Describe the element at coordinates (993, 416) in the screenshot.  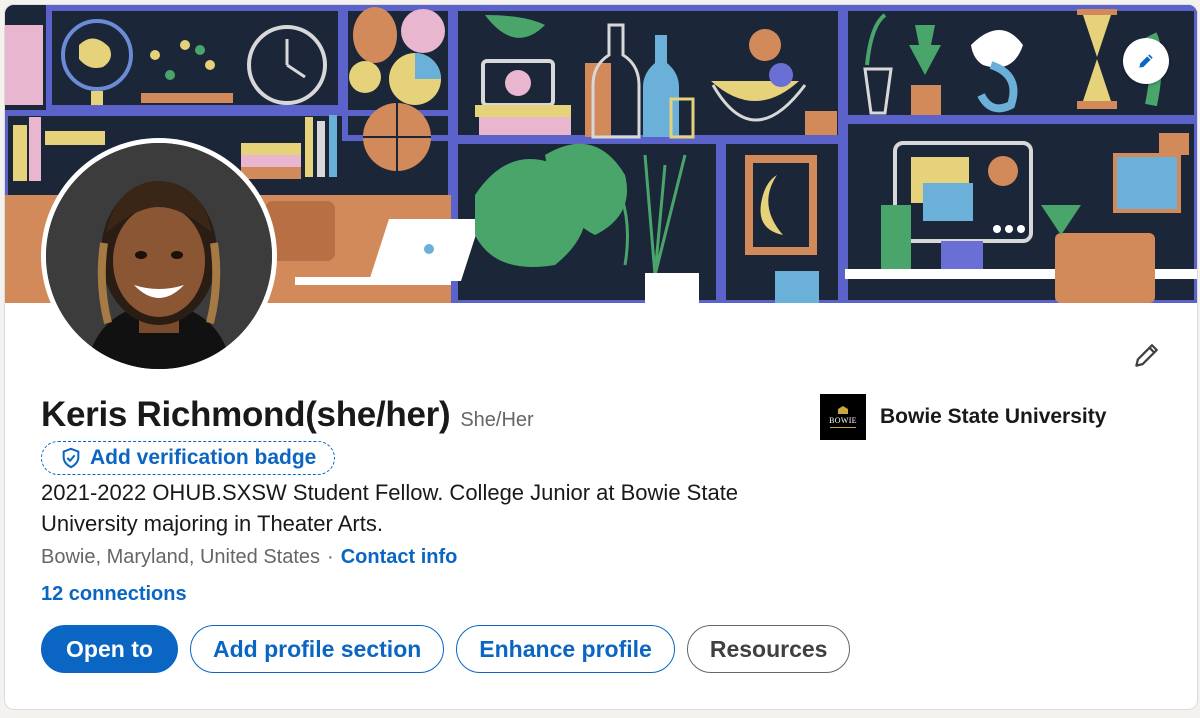
I see `school-name: Bowie State University` at that location.